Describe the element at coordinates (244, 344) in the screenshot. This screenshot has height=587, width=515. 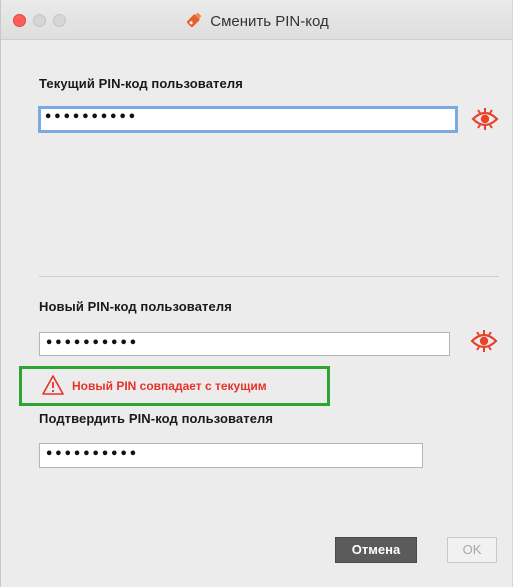
I see `new-pin-field: ••••••••••` at that location.